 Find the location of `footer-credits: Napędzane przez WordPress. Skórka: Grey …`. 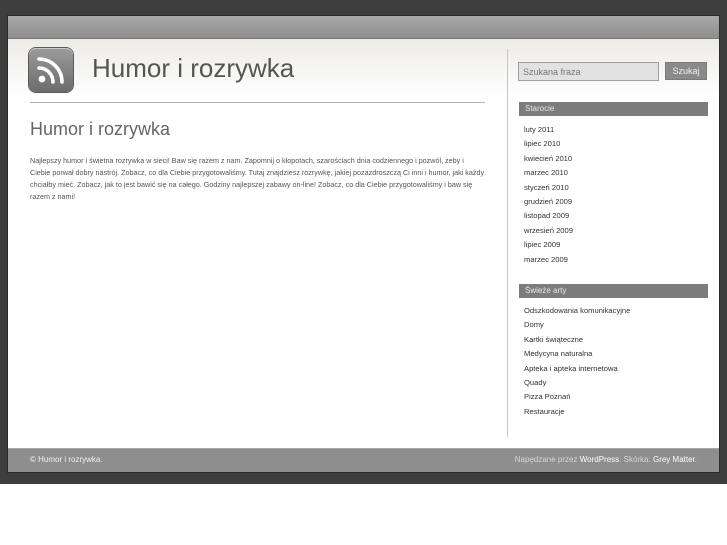

footer-credits: Napędzane przez WordPress. Skórka: Grey … is located at coordinates (606, 459).